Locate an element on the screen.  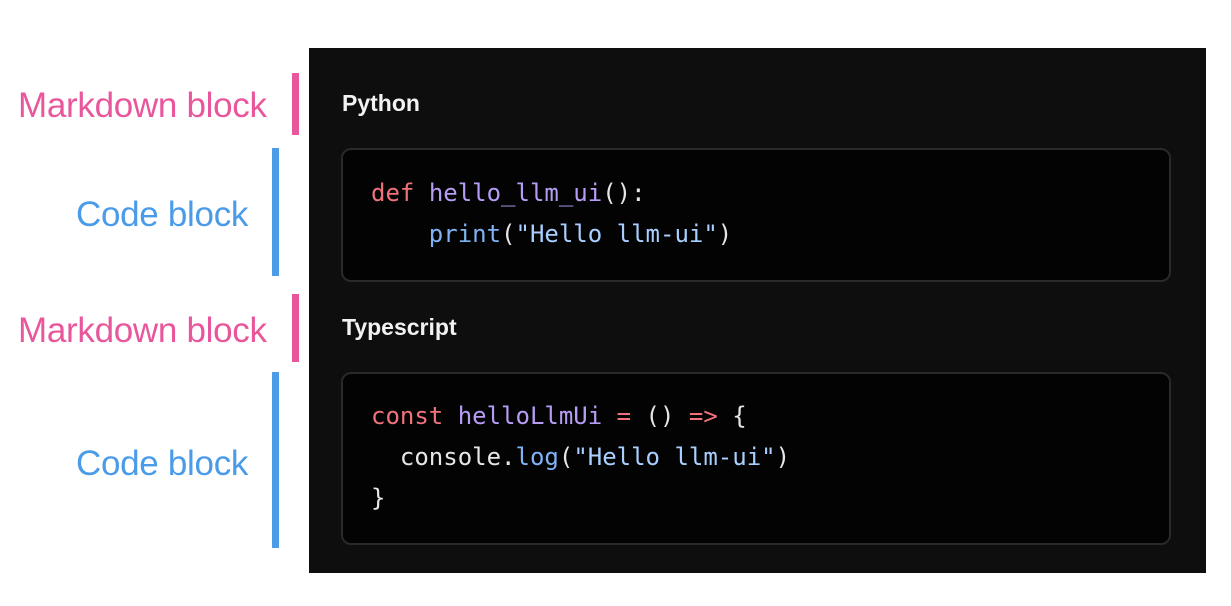
code-token: = is located at coordinates (624, 416).